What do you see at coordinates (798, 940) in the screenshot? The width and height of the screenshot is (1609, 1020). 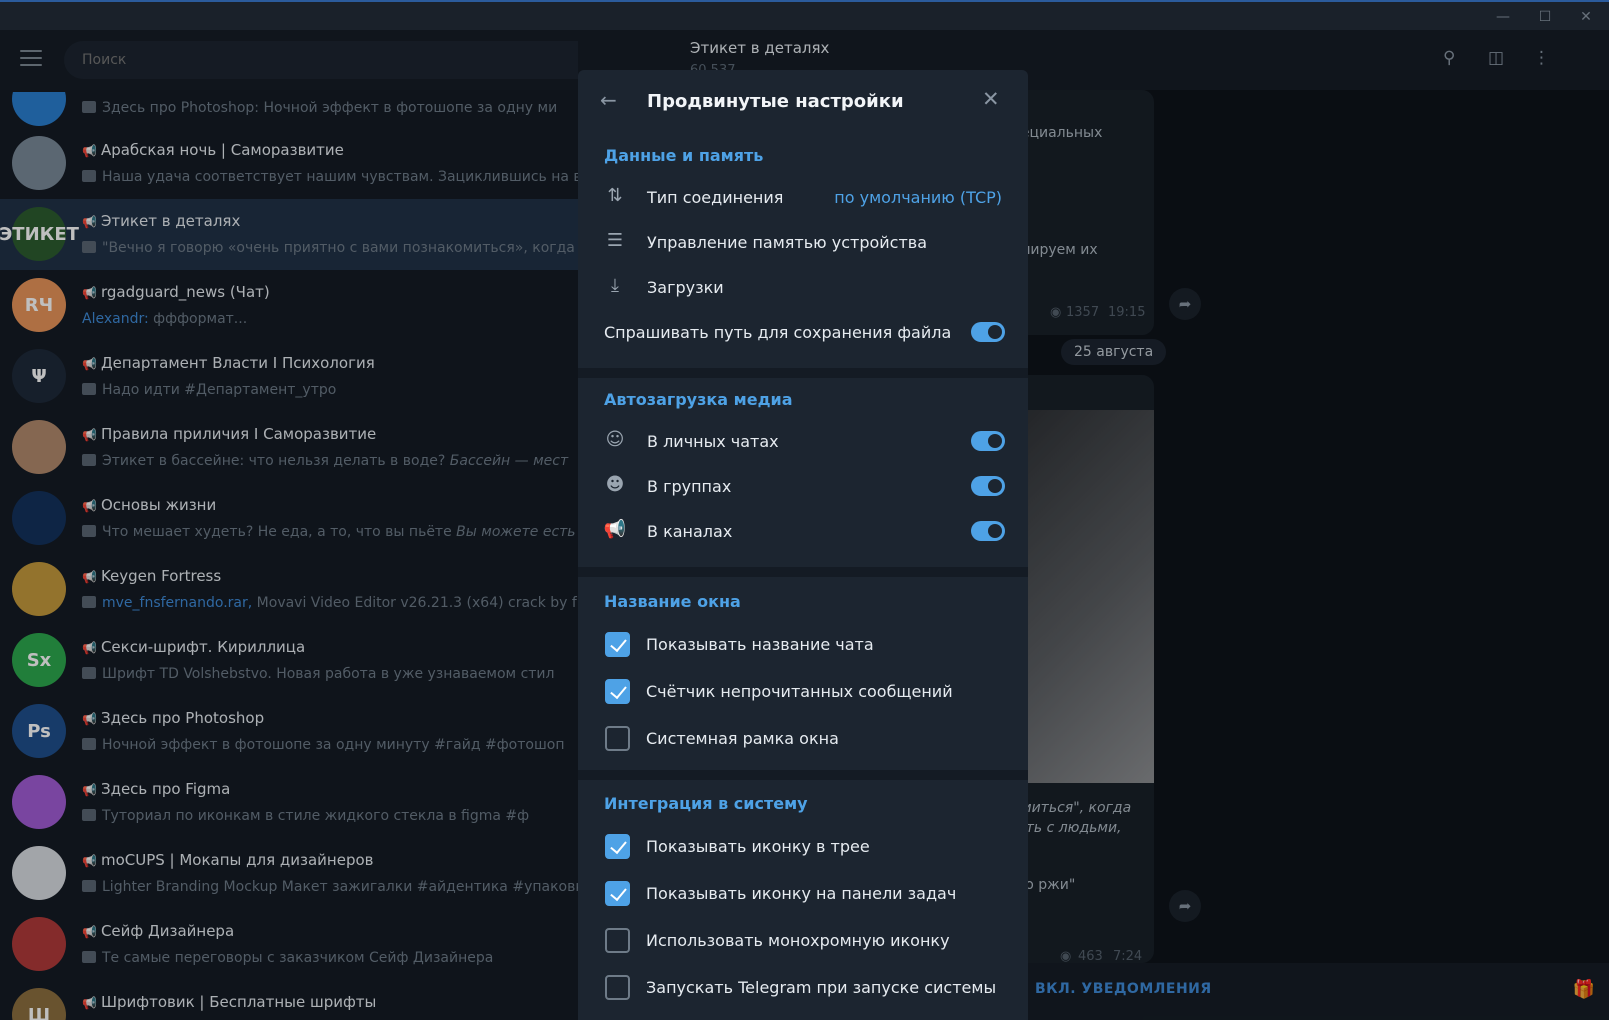 I see `mono-icon-label: Использовать монохромную иконку` at bounding box center [798, 940].